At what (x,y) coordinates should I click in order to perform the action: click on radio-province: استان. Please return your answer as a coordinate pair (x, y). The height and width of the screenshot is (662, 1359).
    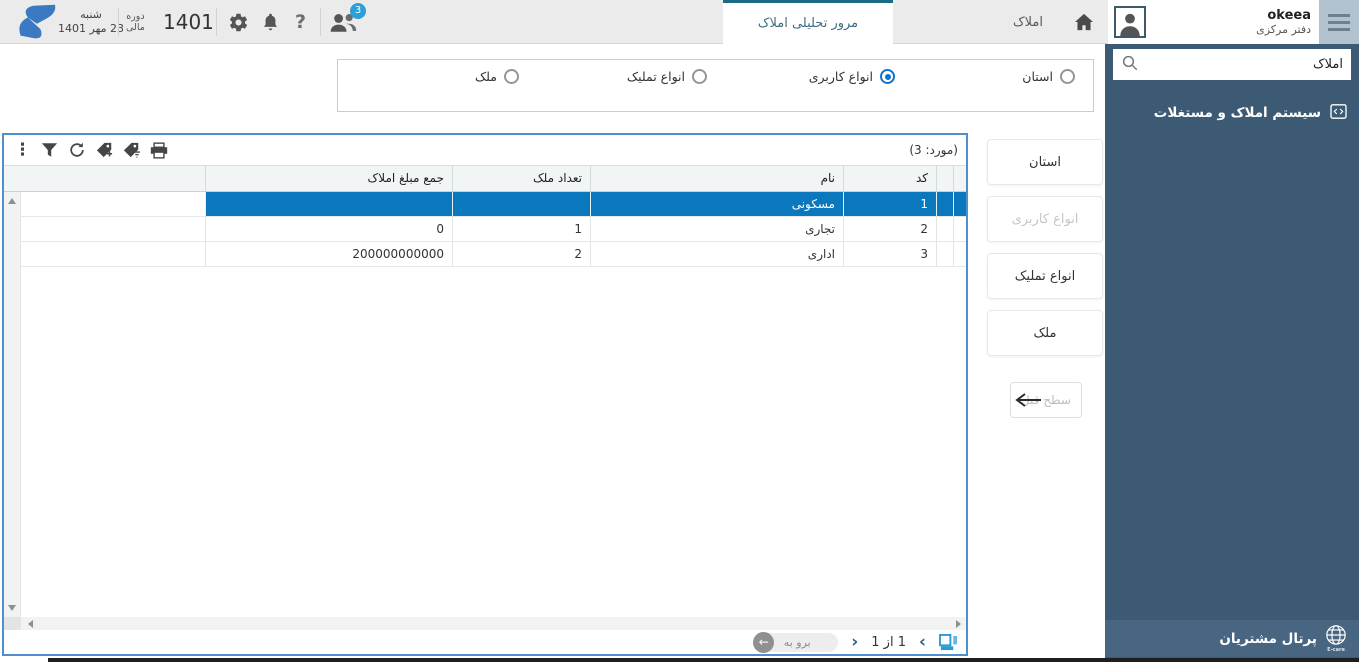
    Looking at the image, I should click on (1048, 76).